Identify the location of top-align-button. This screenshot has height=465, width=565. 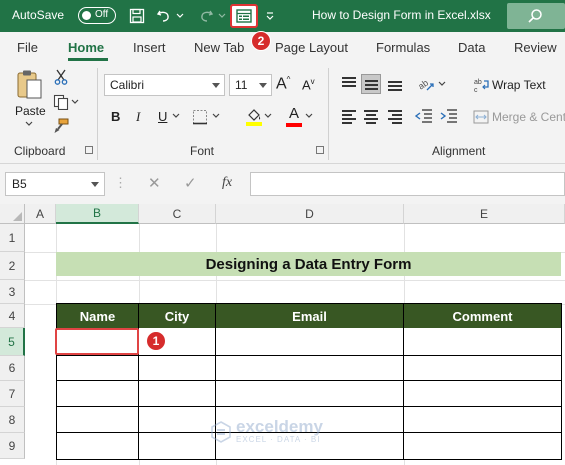
(349, 84).